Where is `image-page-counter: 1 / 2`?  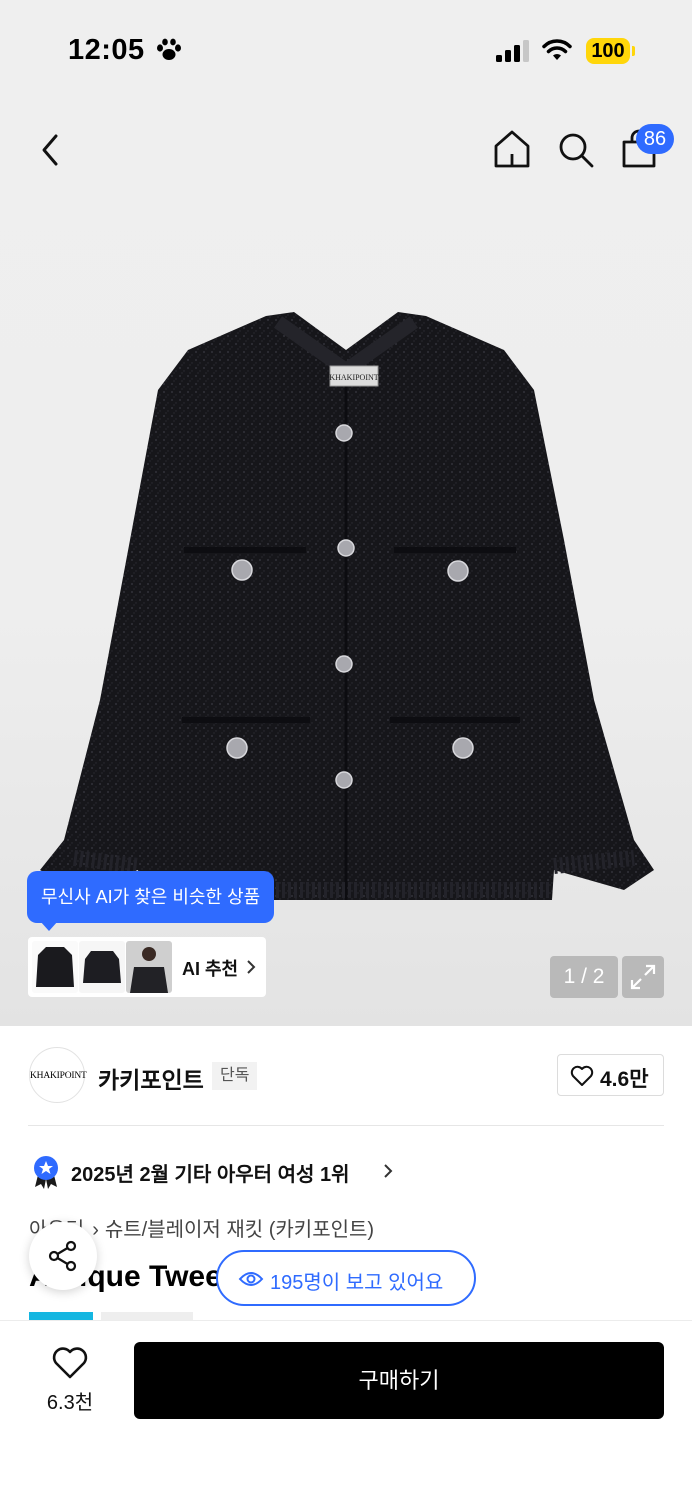
image-page-counter: 1 / 2 is located at coordinates (584, 977).